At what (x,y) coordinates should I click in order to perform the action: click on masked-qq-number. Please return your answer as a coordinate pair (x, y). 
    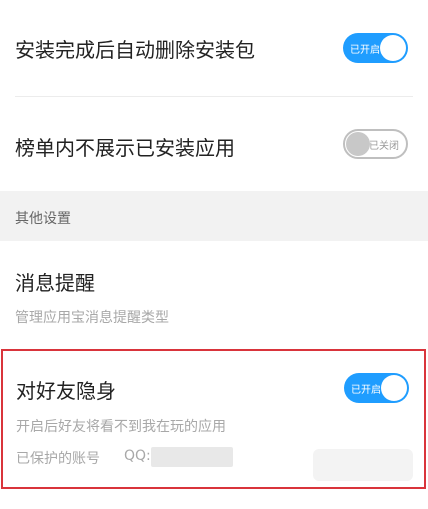
    Looking at the image, I should click on (192, 457).